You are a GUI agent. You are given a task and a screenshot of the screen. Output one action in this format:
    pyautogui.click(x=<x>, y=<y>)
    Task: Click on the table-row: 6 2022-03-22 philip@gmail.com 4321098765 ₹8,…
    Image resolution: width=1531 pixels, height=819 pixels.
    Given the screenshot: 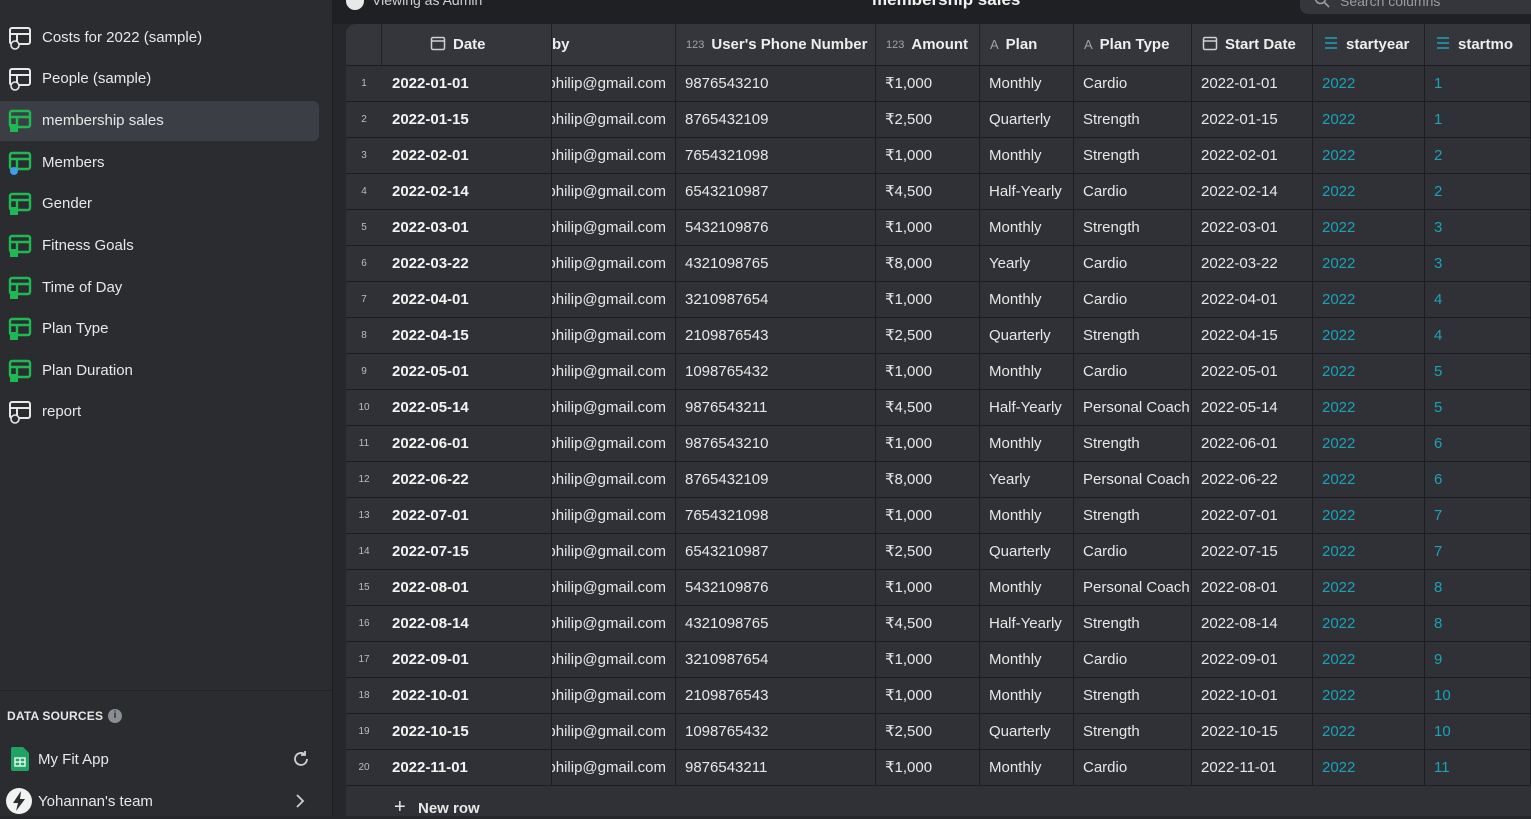 What is the action you would take?
    pyautogui.click(x=938, y=264)
    